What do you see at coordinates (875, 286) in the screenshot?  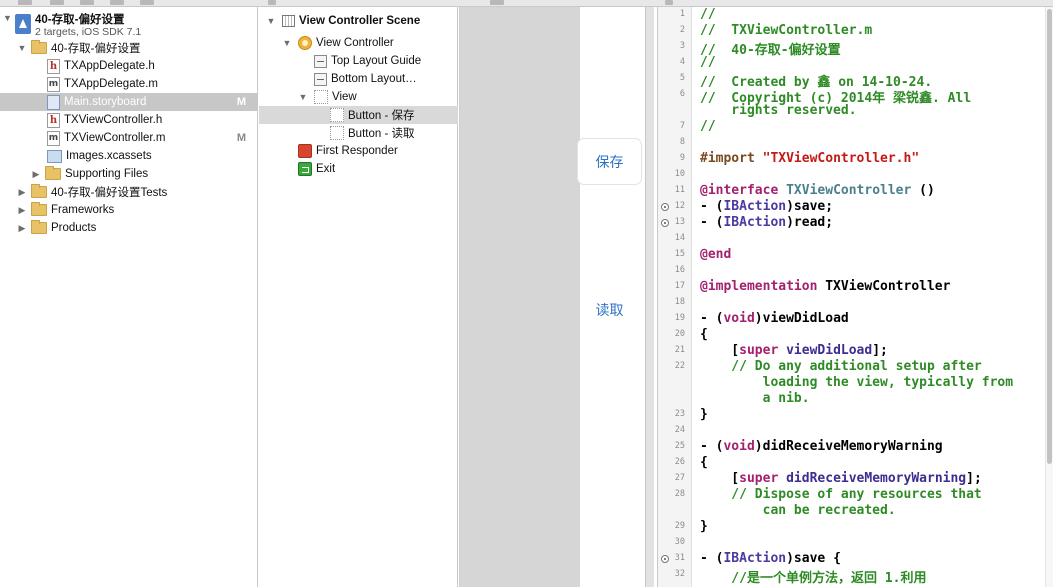 I see `code-line: @implementation TXViewController` at bounding box center [875, 286].